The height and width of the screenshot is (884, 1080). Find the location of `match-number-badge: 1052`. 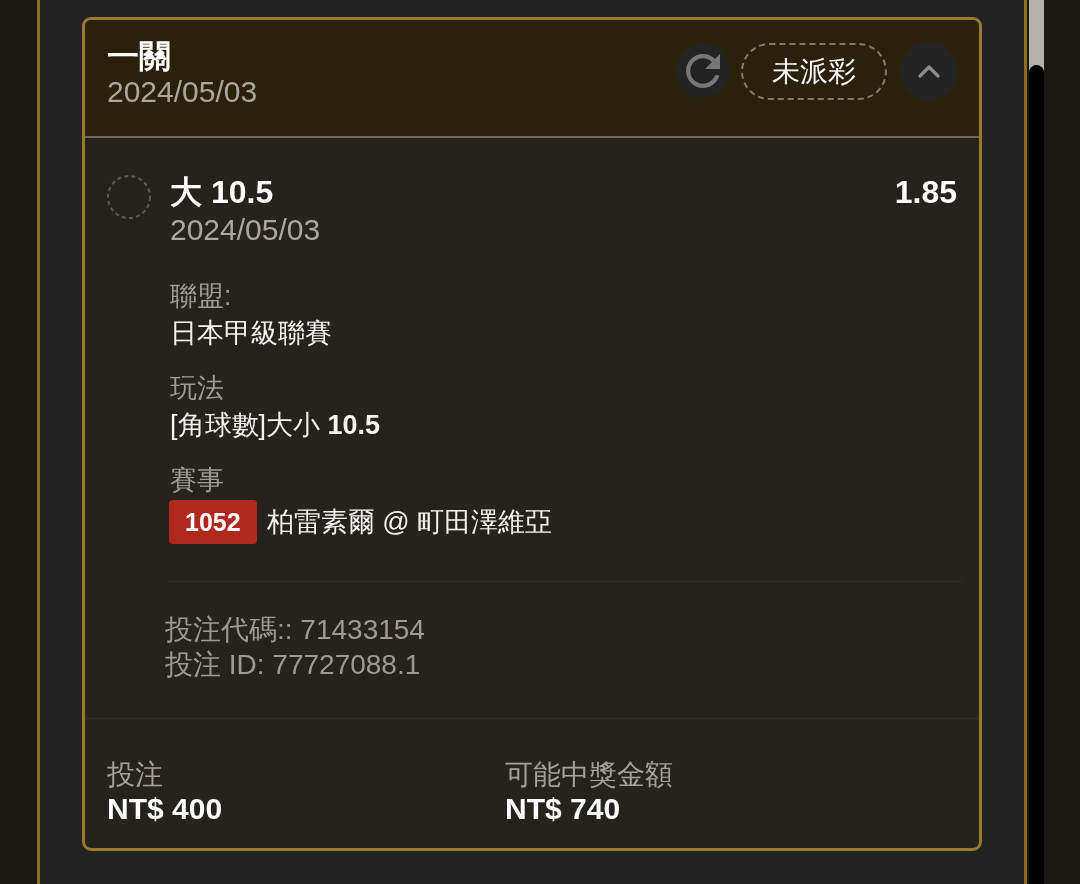

match-number-badge: 1052 is located at coordinates (213, 522).